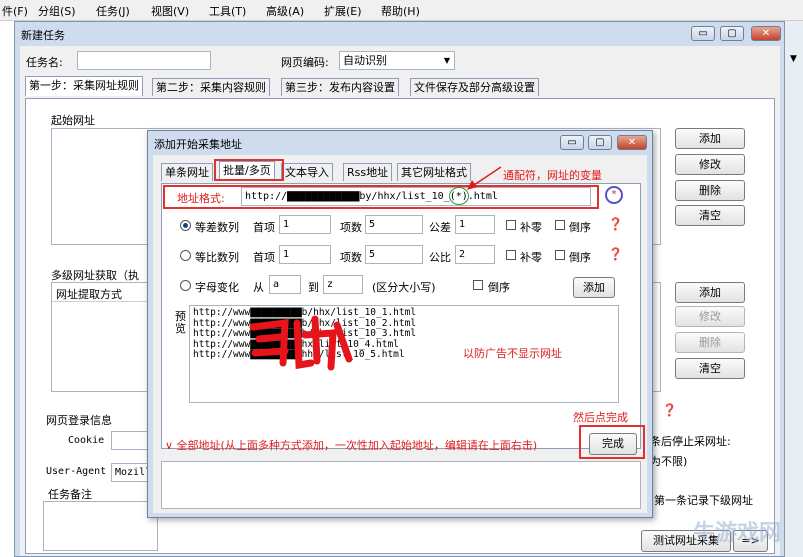  I want to click on user-agent-value: Mozill, so click(133, 472).